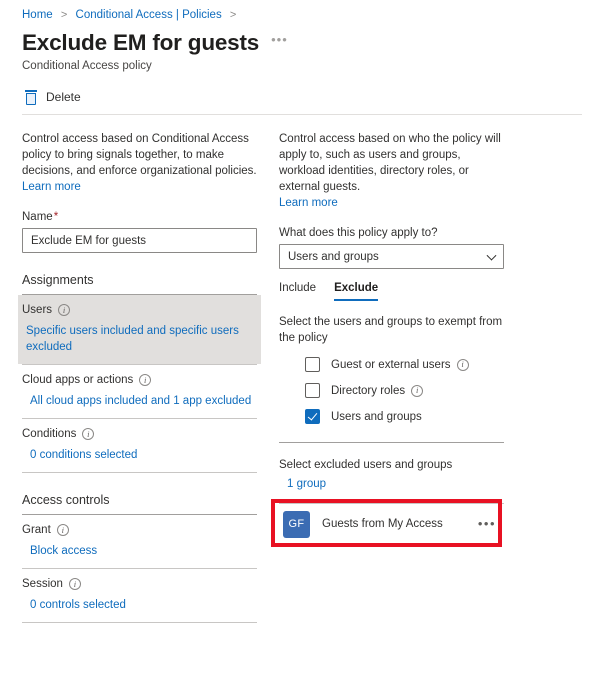  I want to click on checkbox-row-guest-external-users: Guest or external users i, so click(391, 364).